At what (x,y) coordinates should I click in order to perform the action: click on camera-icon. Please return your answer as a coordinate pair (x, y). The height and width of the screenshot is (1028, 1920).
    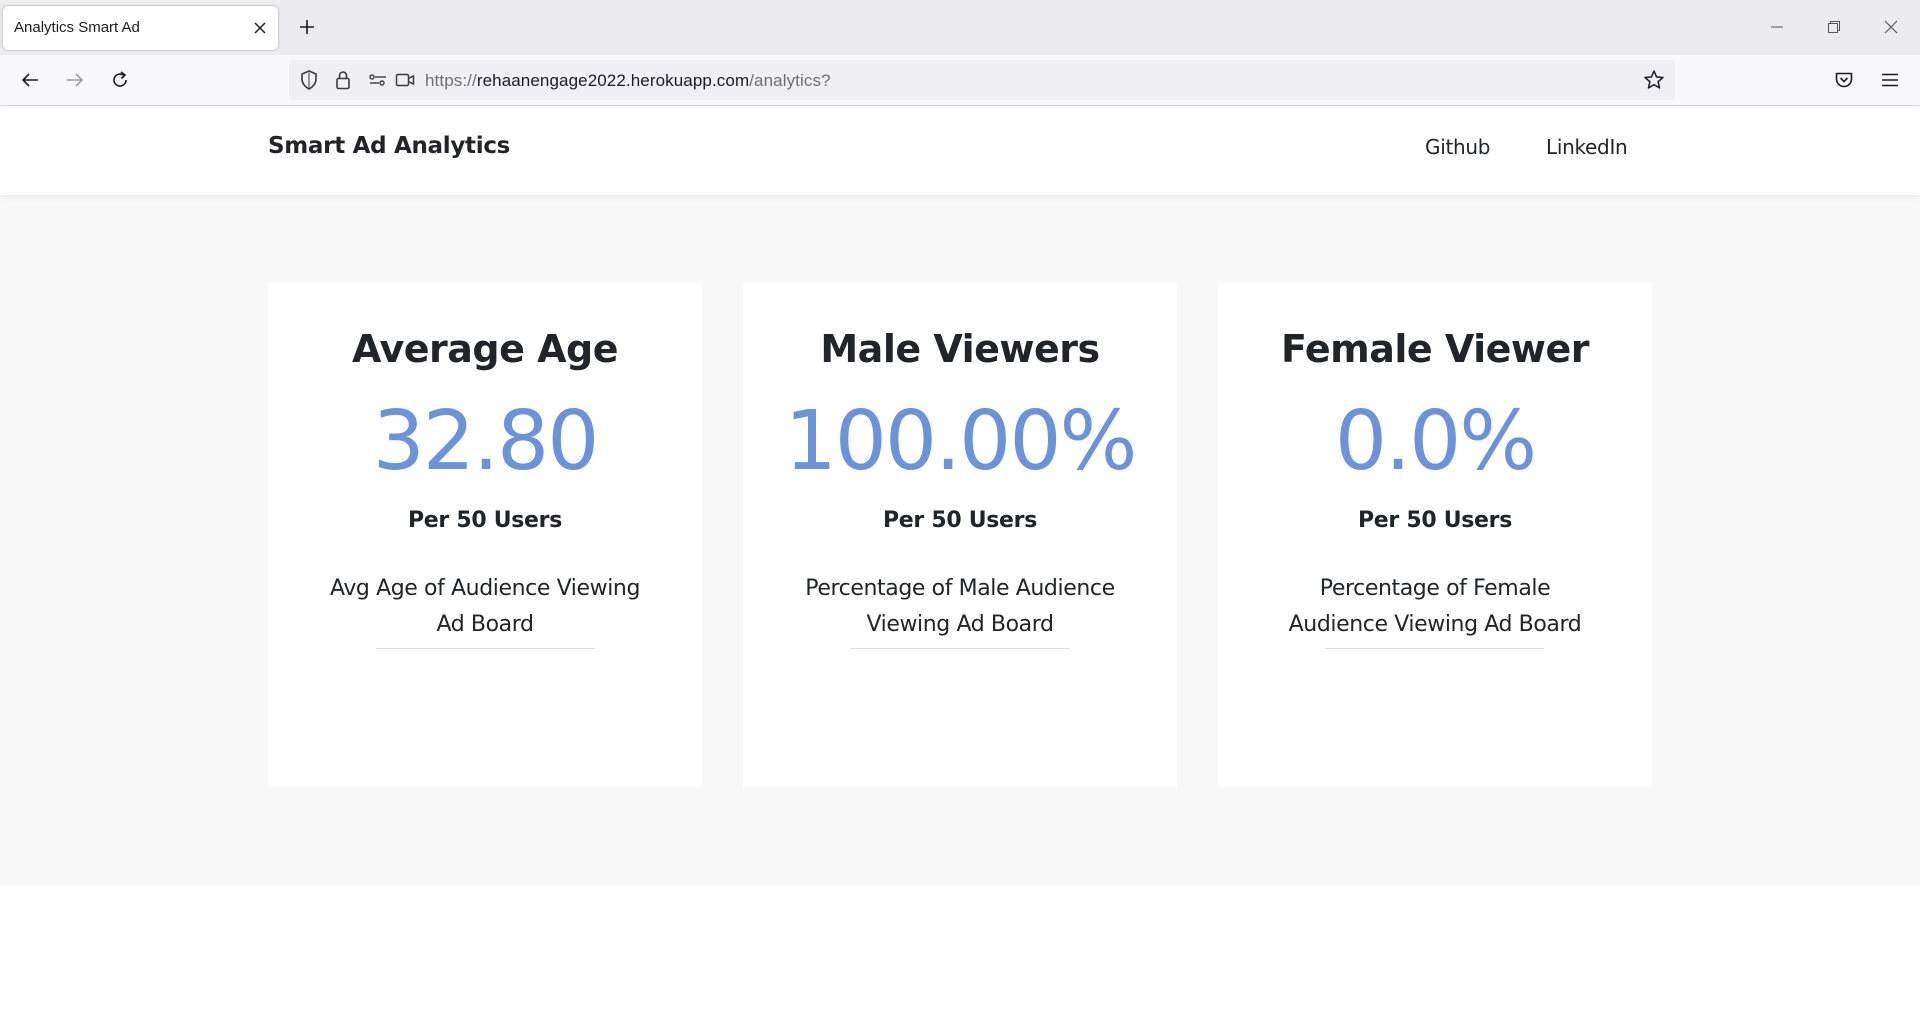
    Looking at the image, I should click on (405, 80).